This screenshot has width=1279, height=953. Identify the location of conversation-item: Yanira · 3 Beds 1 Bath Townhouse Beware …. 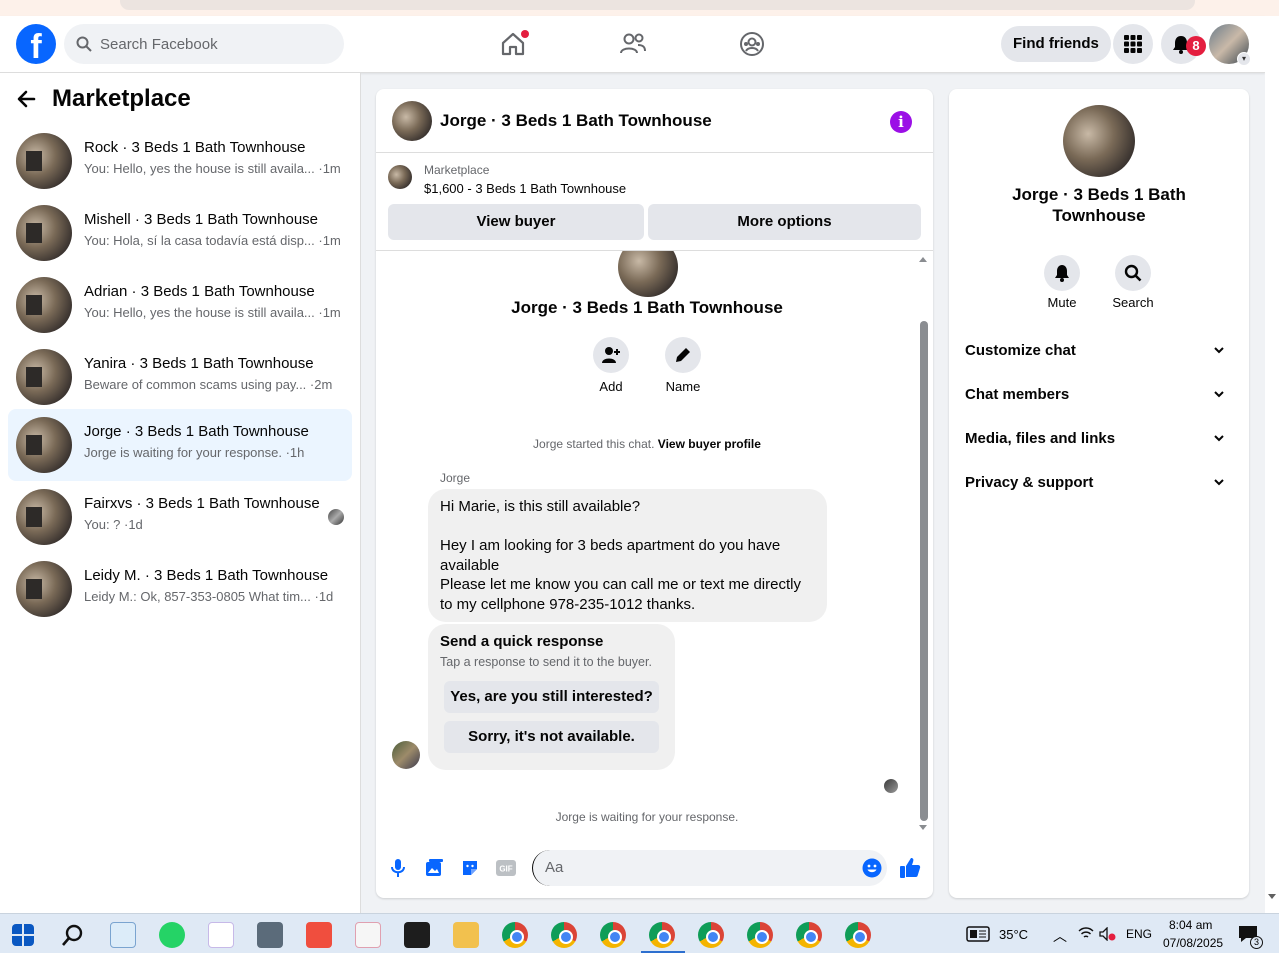
(180, 377).